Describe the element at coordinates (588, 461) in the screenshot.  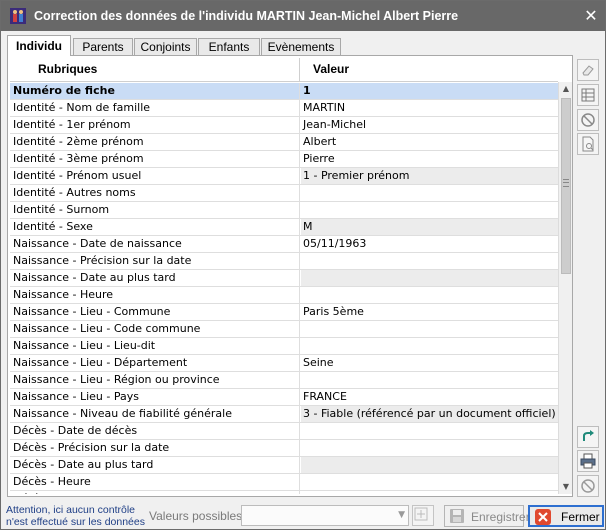
I see `print-button` at that location.